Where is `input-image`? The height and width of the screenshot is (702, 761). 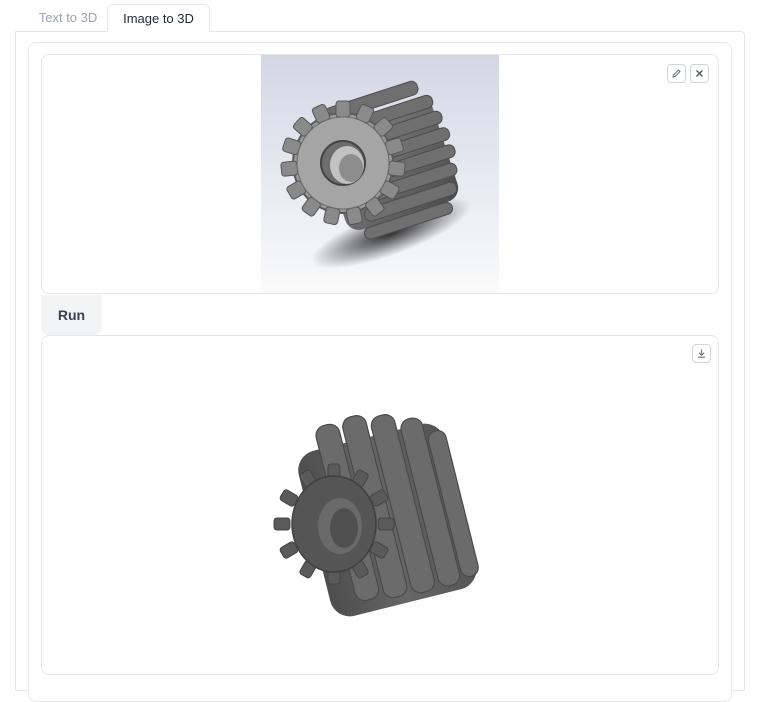
input-image is located at coordinates (380, 174).